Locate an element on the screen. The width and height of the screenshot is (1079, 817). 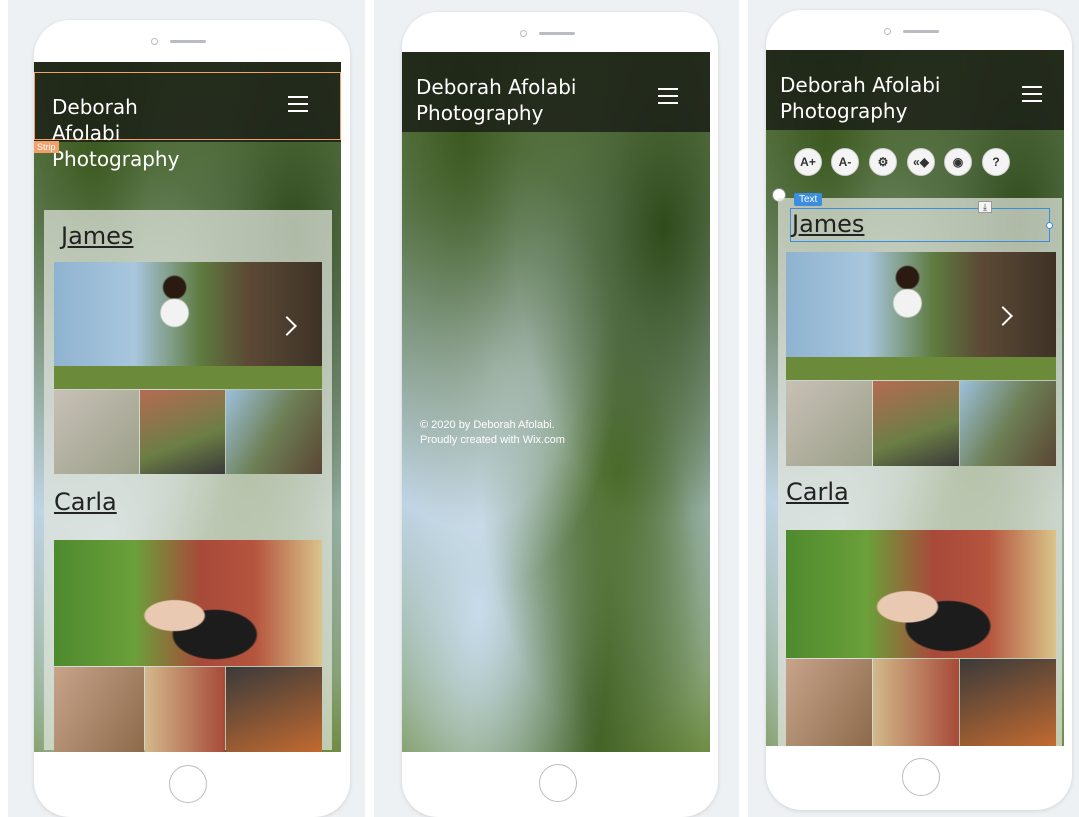
eye-off-icon: ◉ is located at coordinates (958, 162).